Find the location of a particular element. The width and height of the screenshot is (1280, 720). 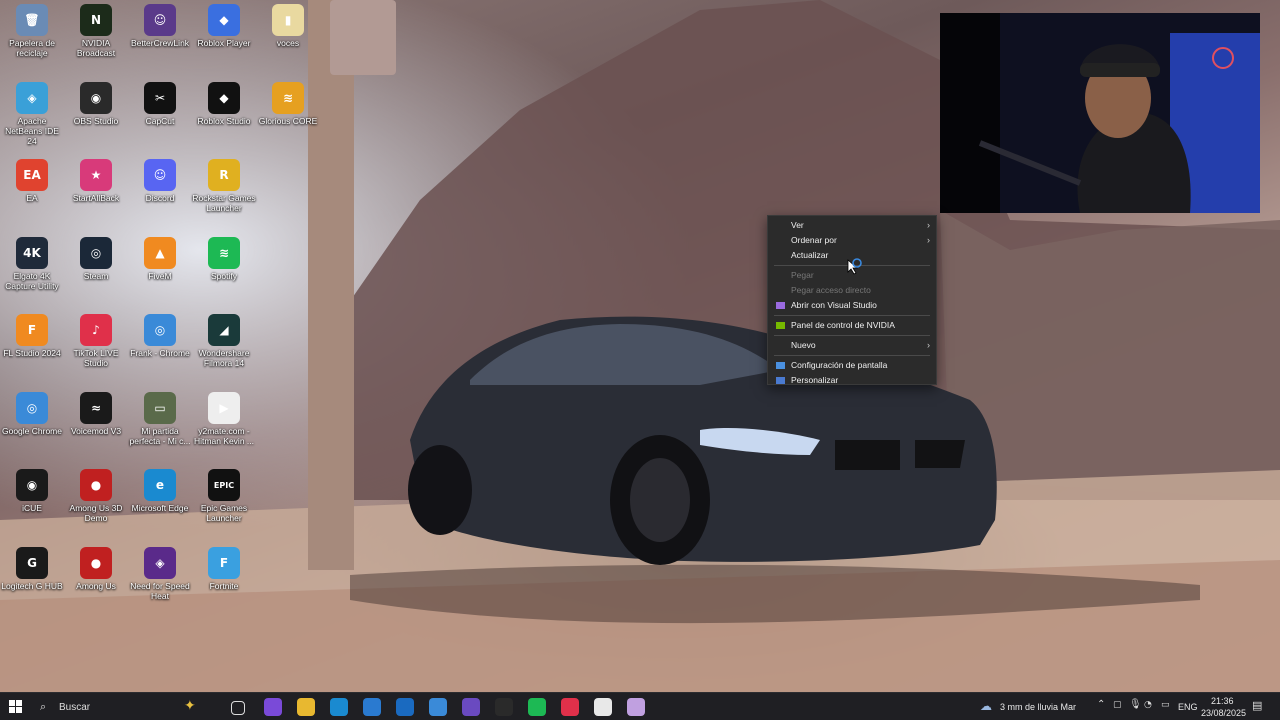

desktop-icon-label: Rockstar Games Launcher is located at coordinates (224, 203).